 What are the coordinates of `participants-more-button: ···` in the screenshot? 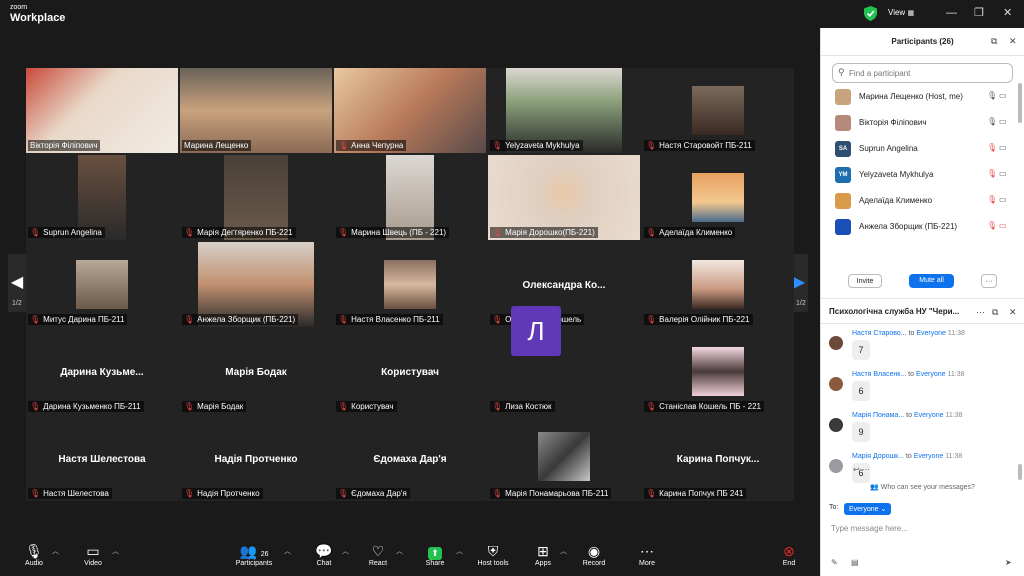 It's located at (989, 281).